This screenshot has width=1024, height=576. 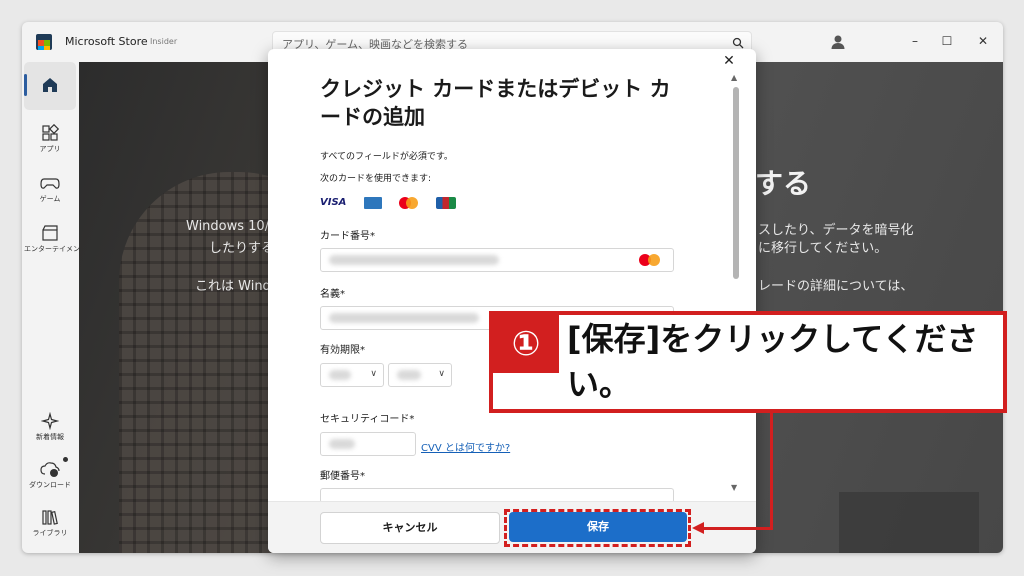 What do you see at coordinates (44, 42) in the screenshot?
I see `store-logo-icon` at bounding box center [44, 42].